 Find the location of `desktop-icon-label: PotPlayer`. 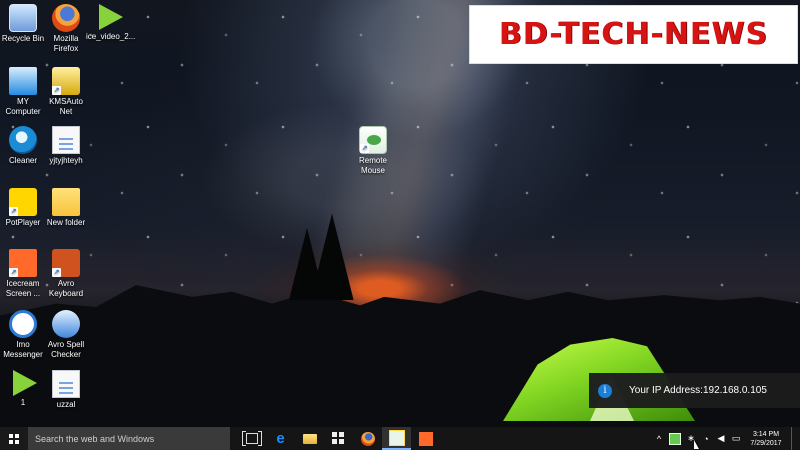

desktop-icon-label: PotPlayer is located at coordinates (23, 222).